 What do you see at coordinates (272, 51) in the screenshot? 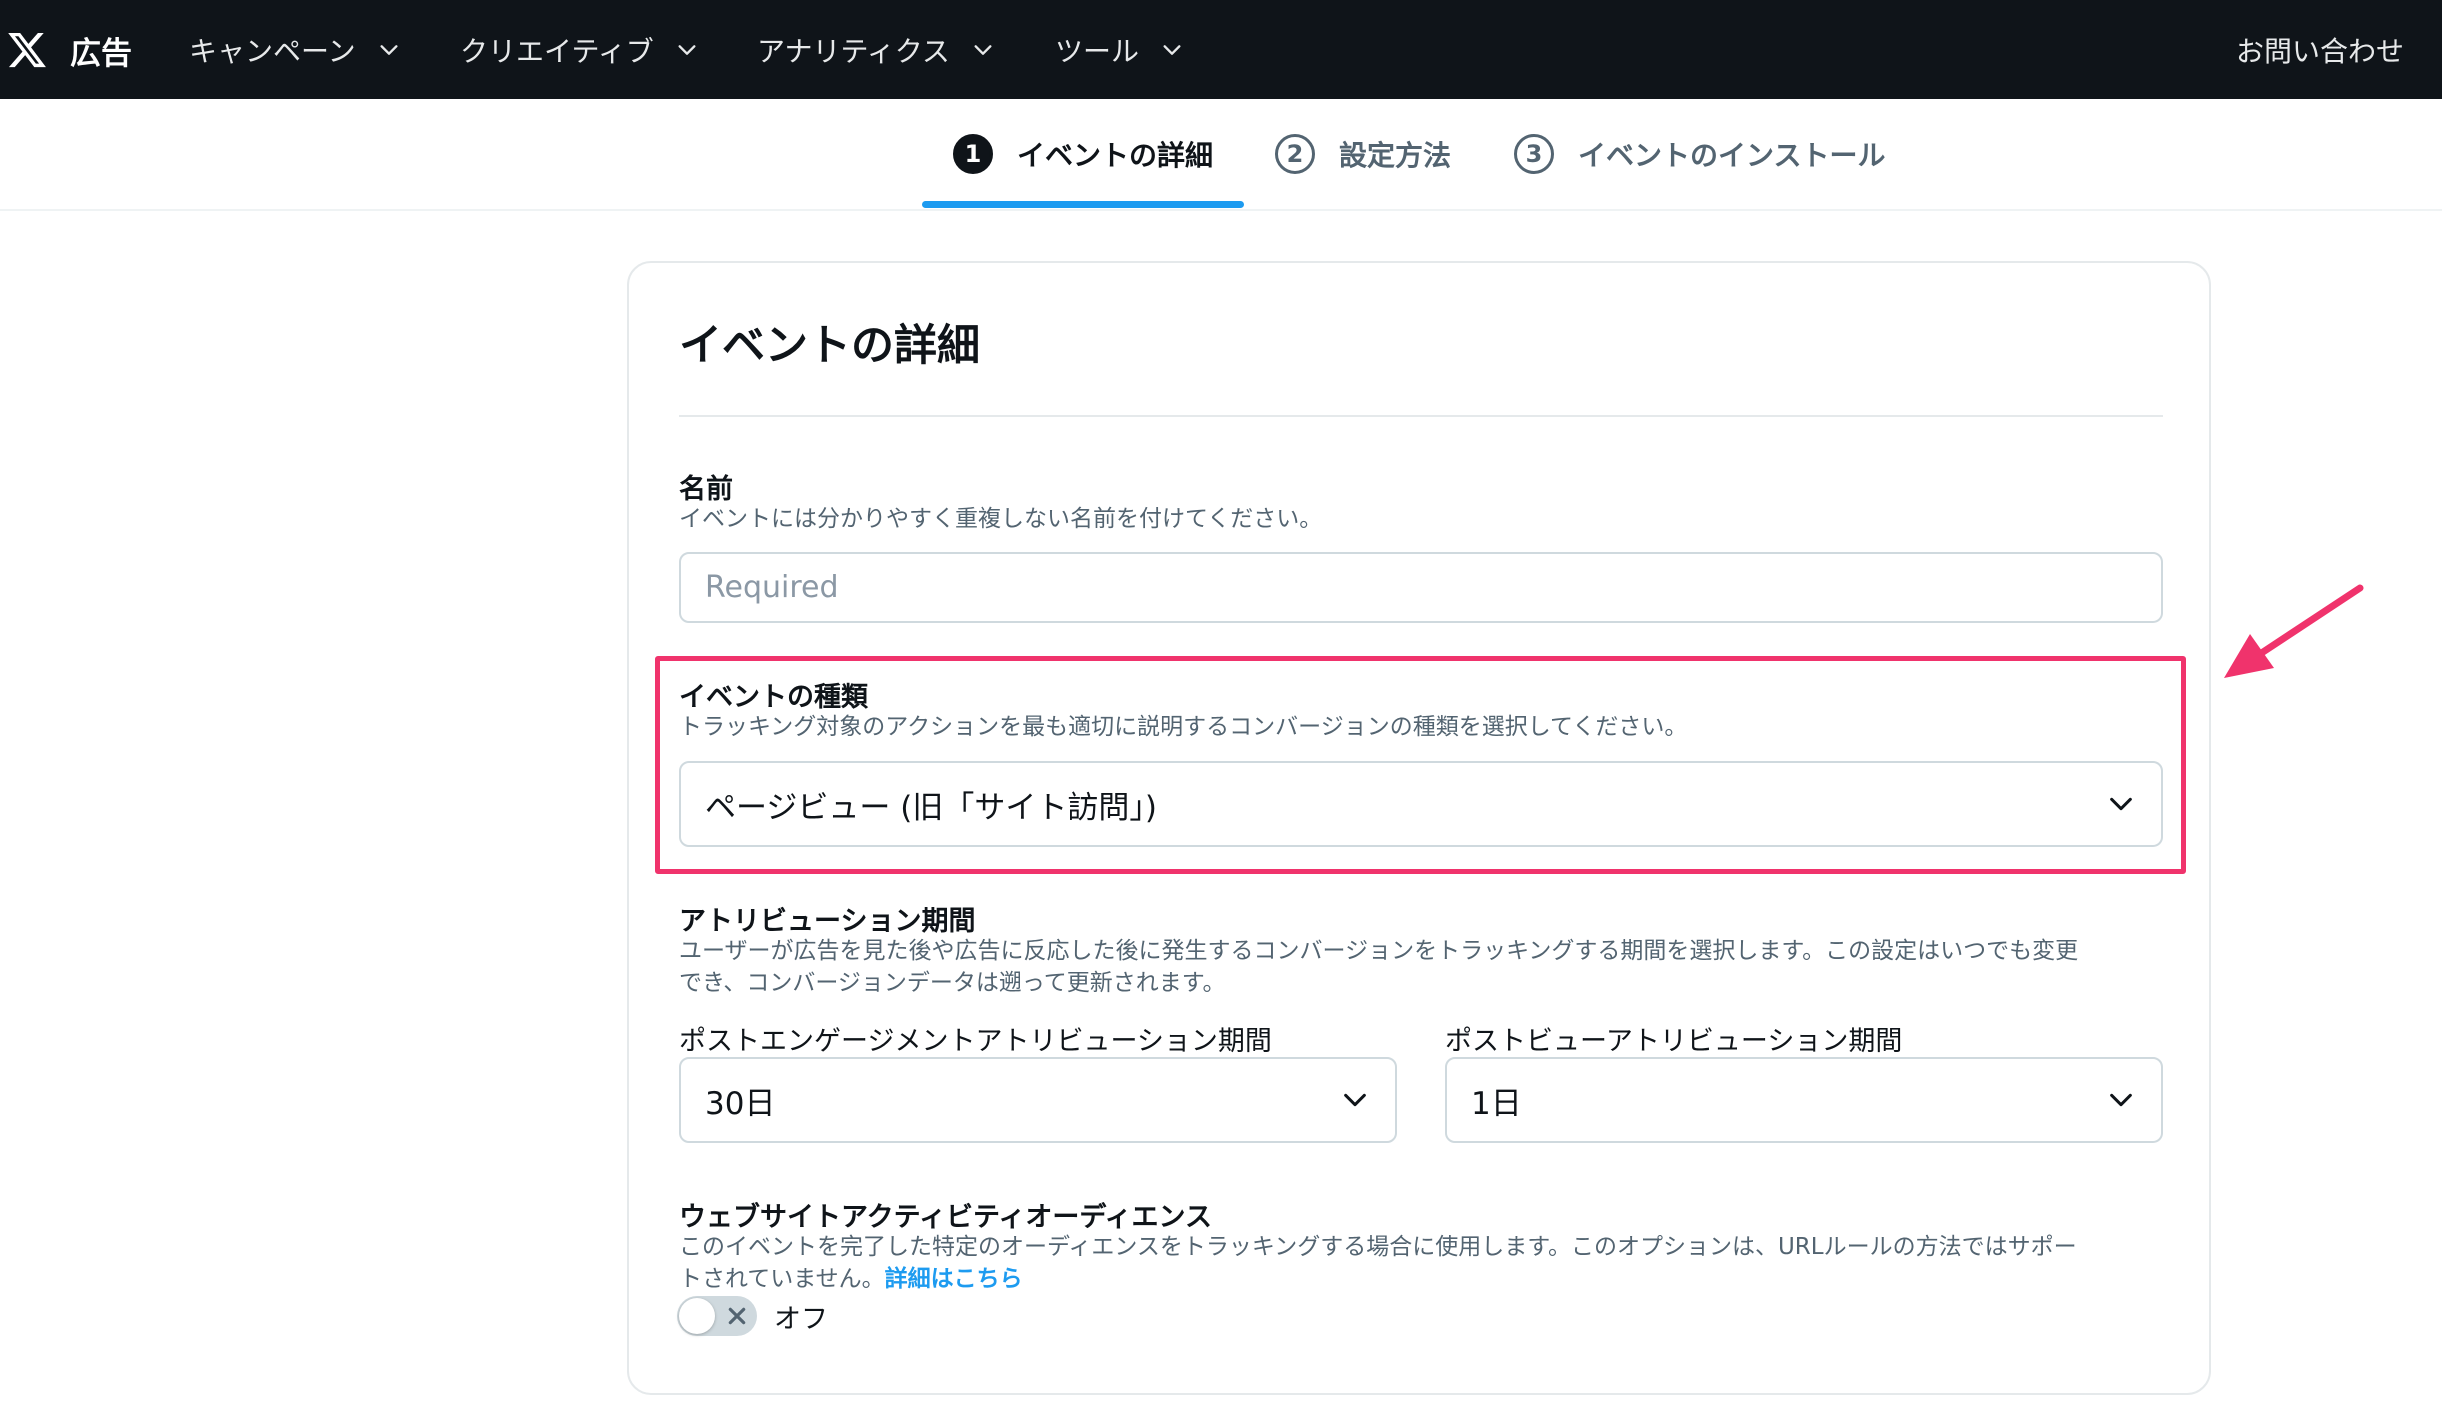
I see `nav-label: キャンペーン` at bounding box center [272, 51].